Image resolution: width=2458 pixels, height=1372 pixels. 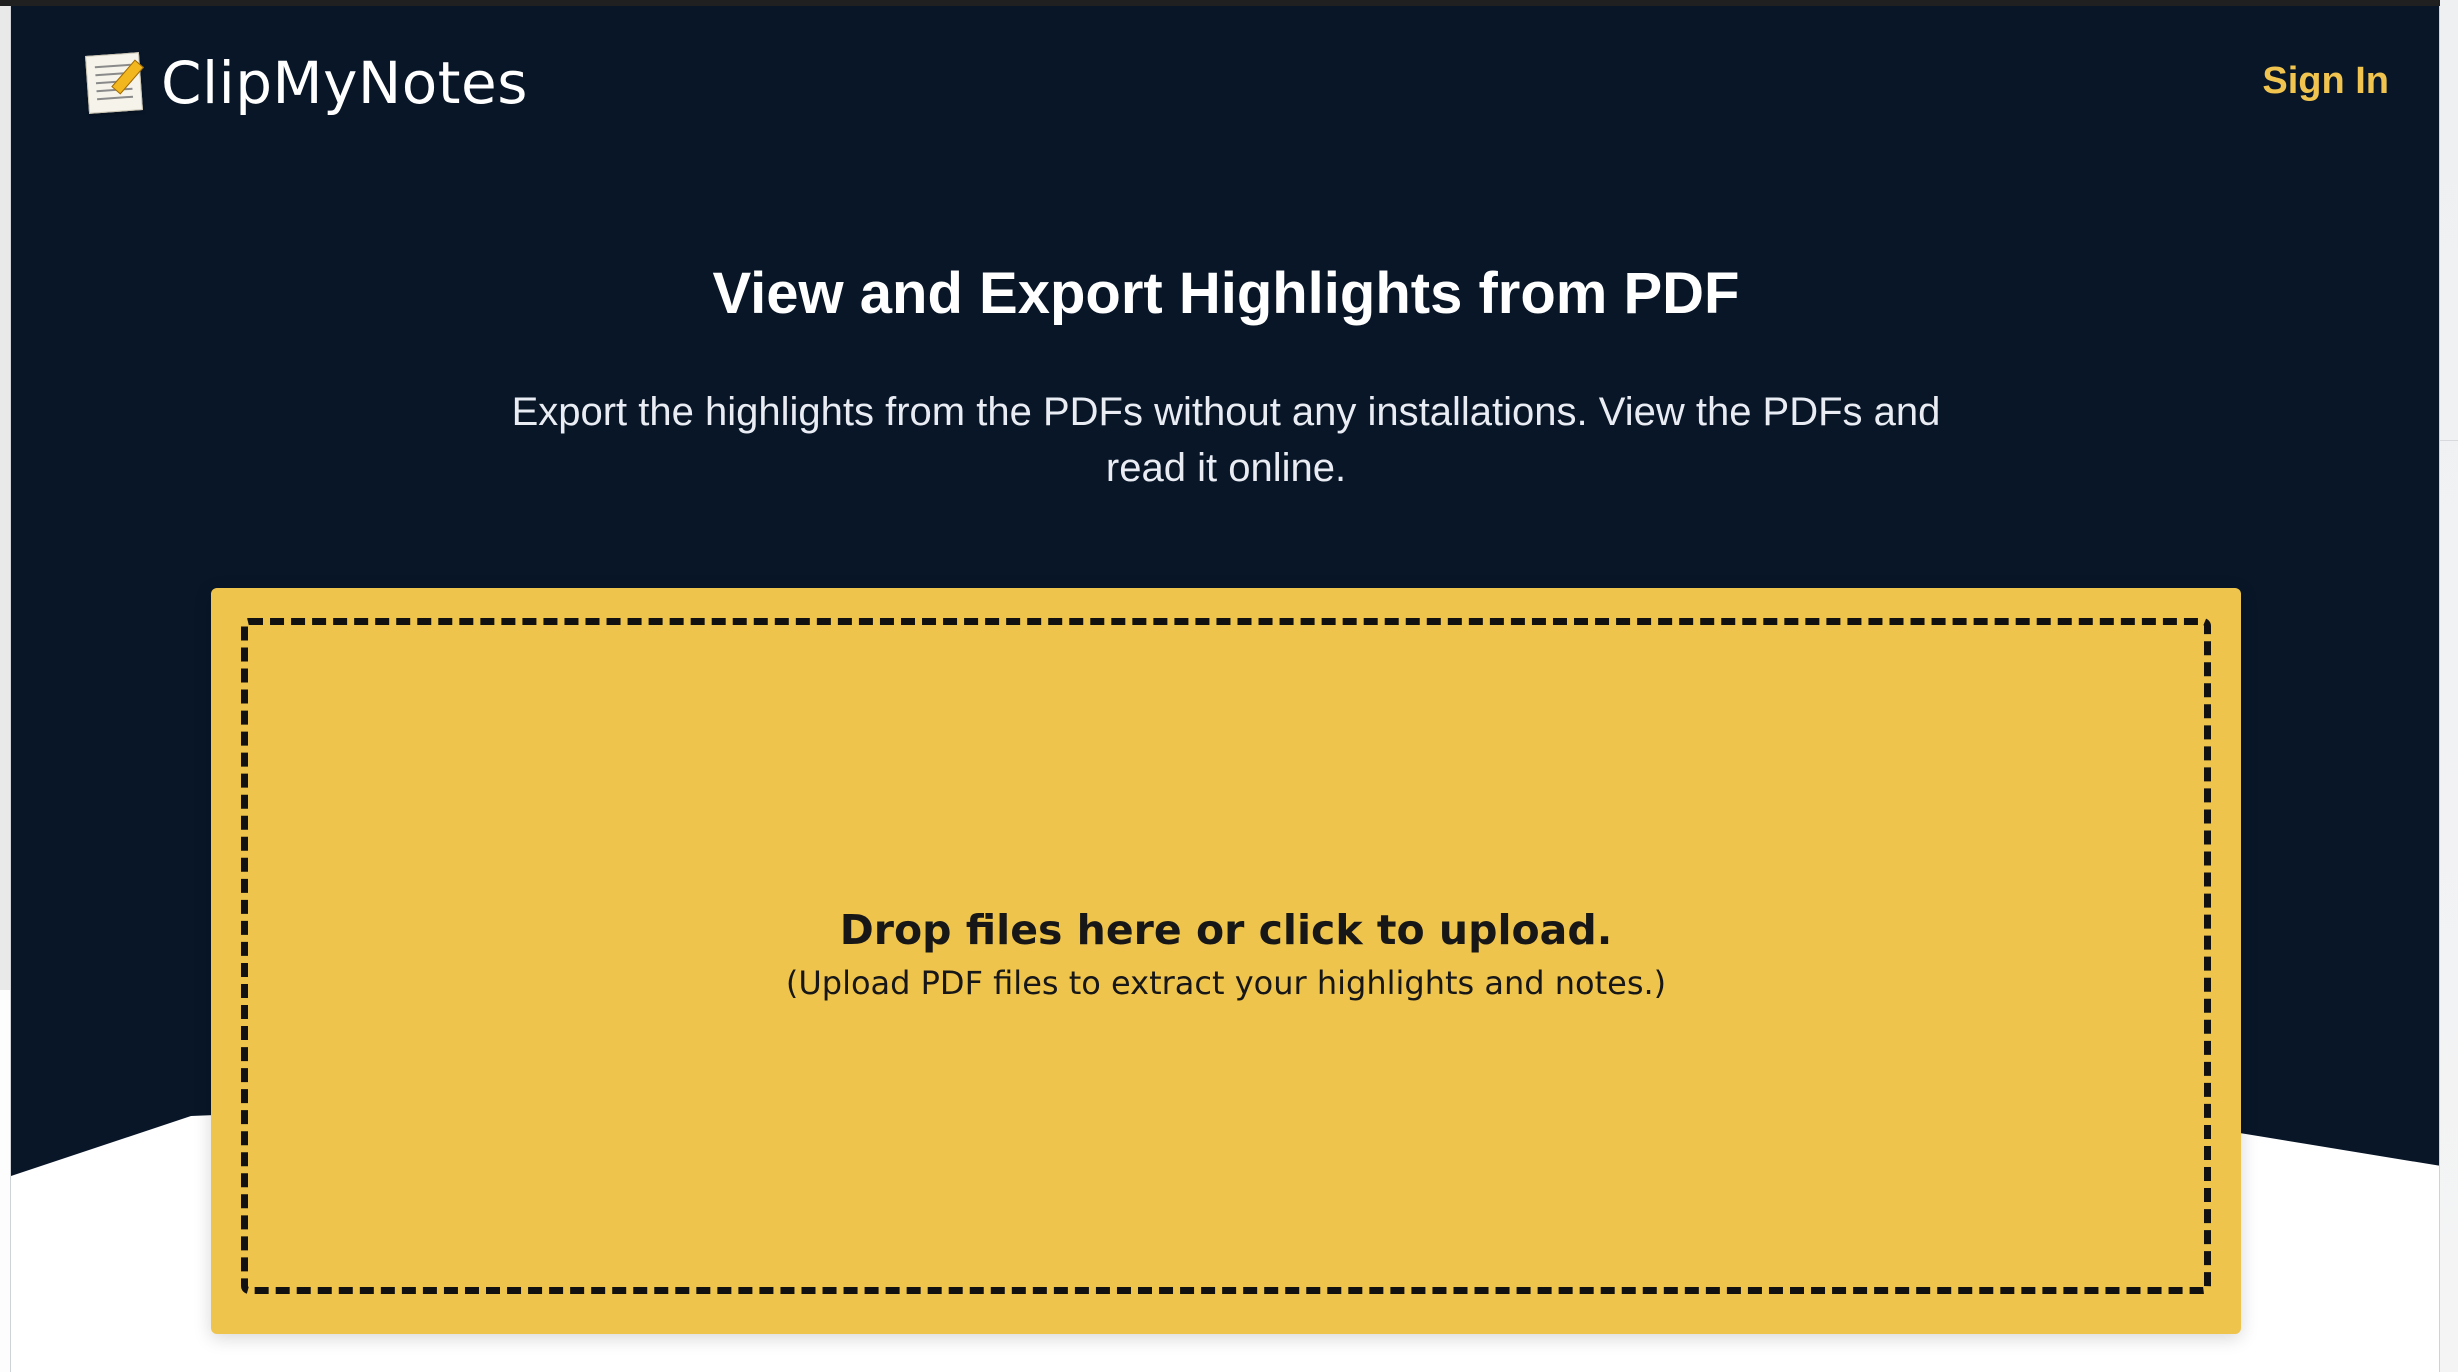 I want to click on page-title: View and Export Highlights from PDF, so click(x=1226, y=293).